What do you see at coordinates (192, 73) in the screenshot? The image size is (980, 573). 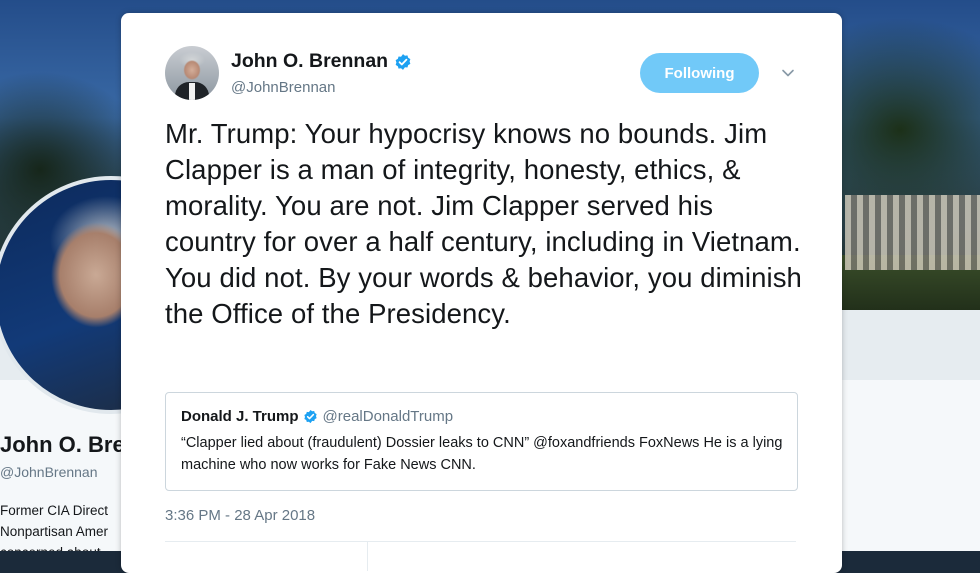 I see `author-avatar` at bounding box center [192, 73].